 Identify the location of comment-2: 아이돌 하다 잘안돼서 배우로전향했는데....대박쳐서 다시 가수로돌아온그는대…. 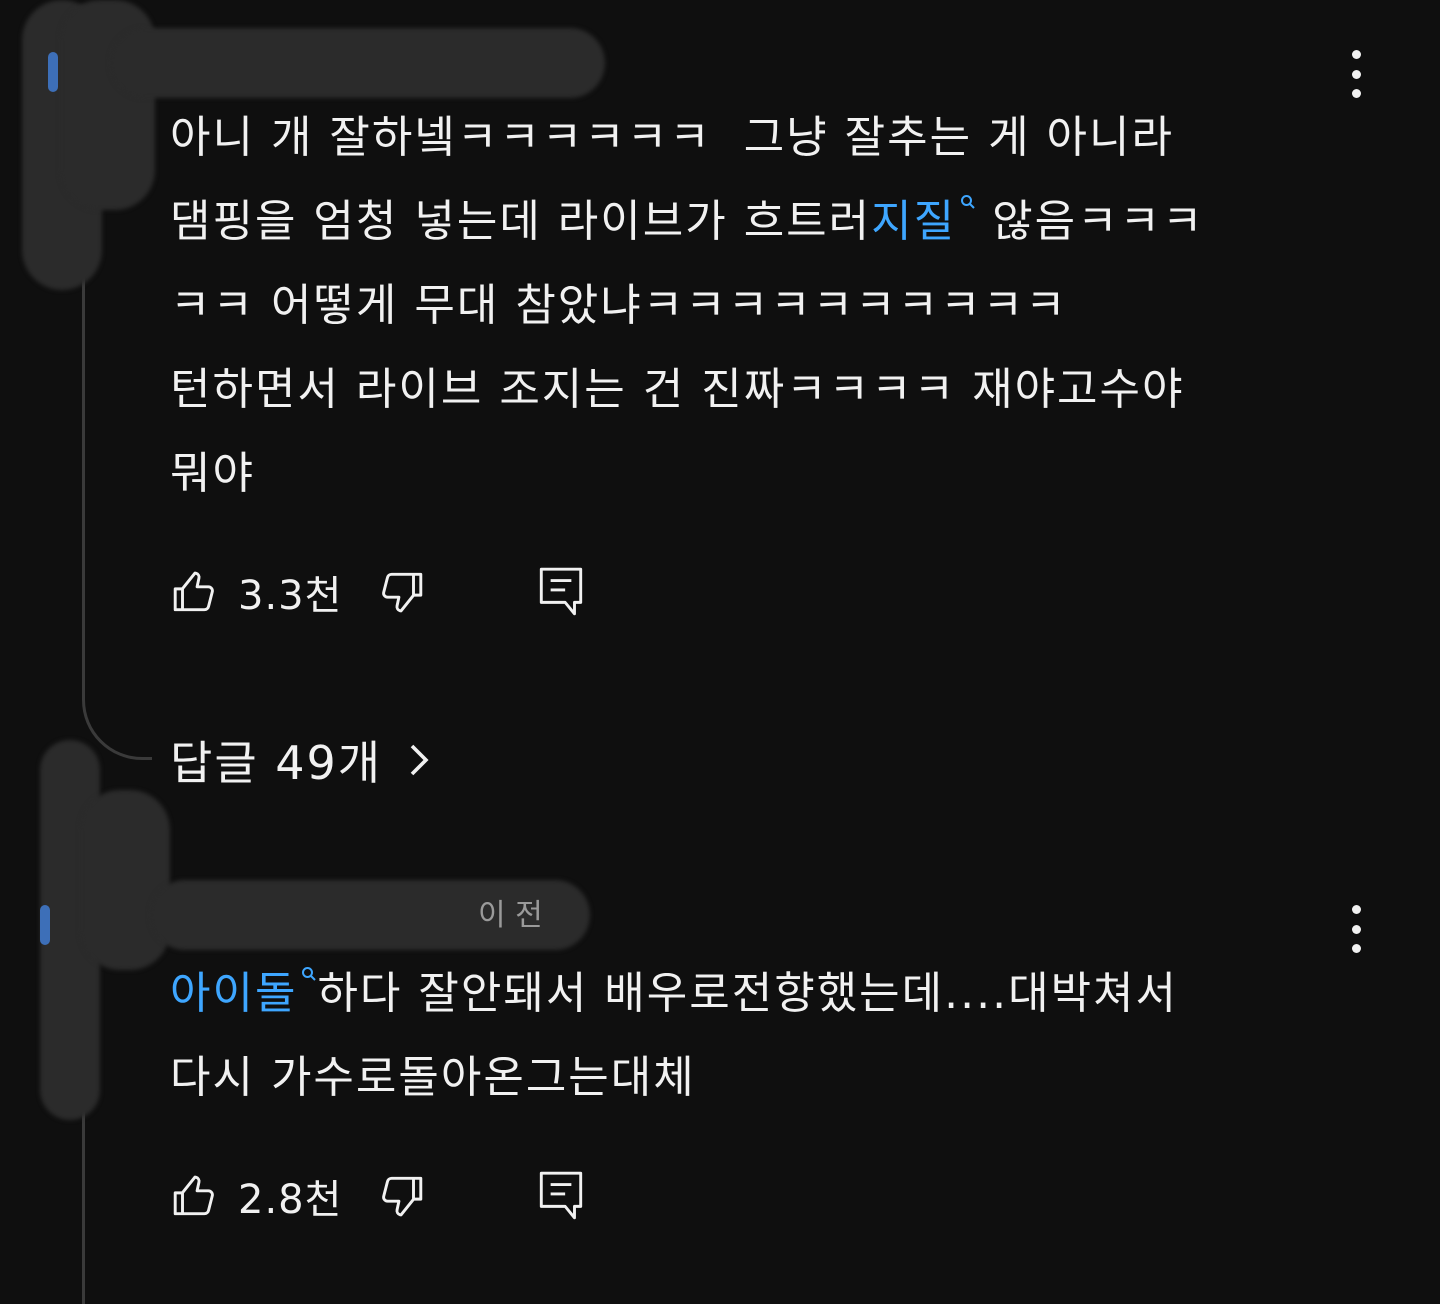
(755, 1036).